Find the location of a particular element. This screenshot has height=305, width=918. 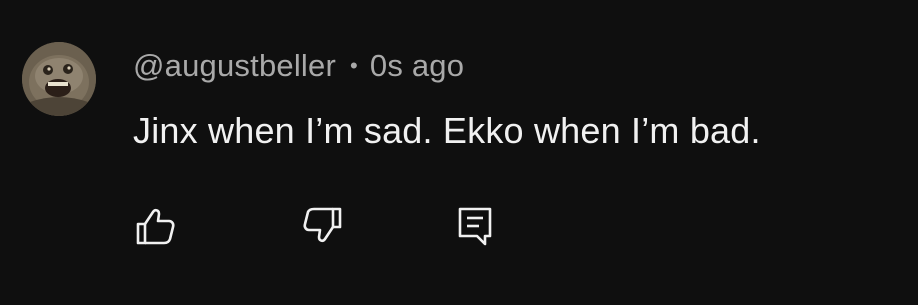

avatar is located at coordinates (59, 79).